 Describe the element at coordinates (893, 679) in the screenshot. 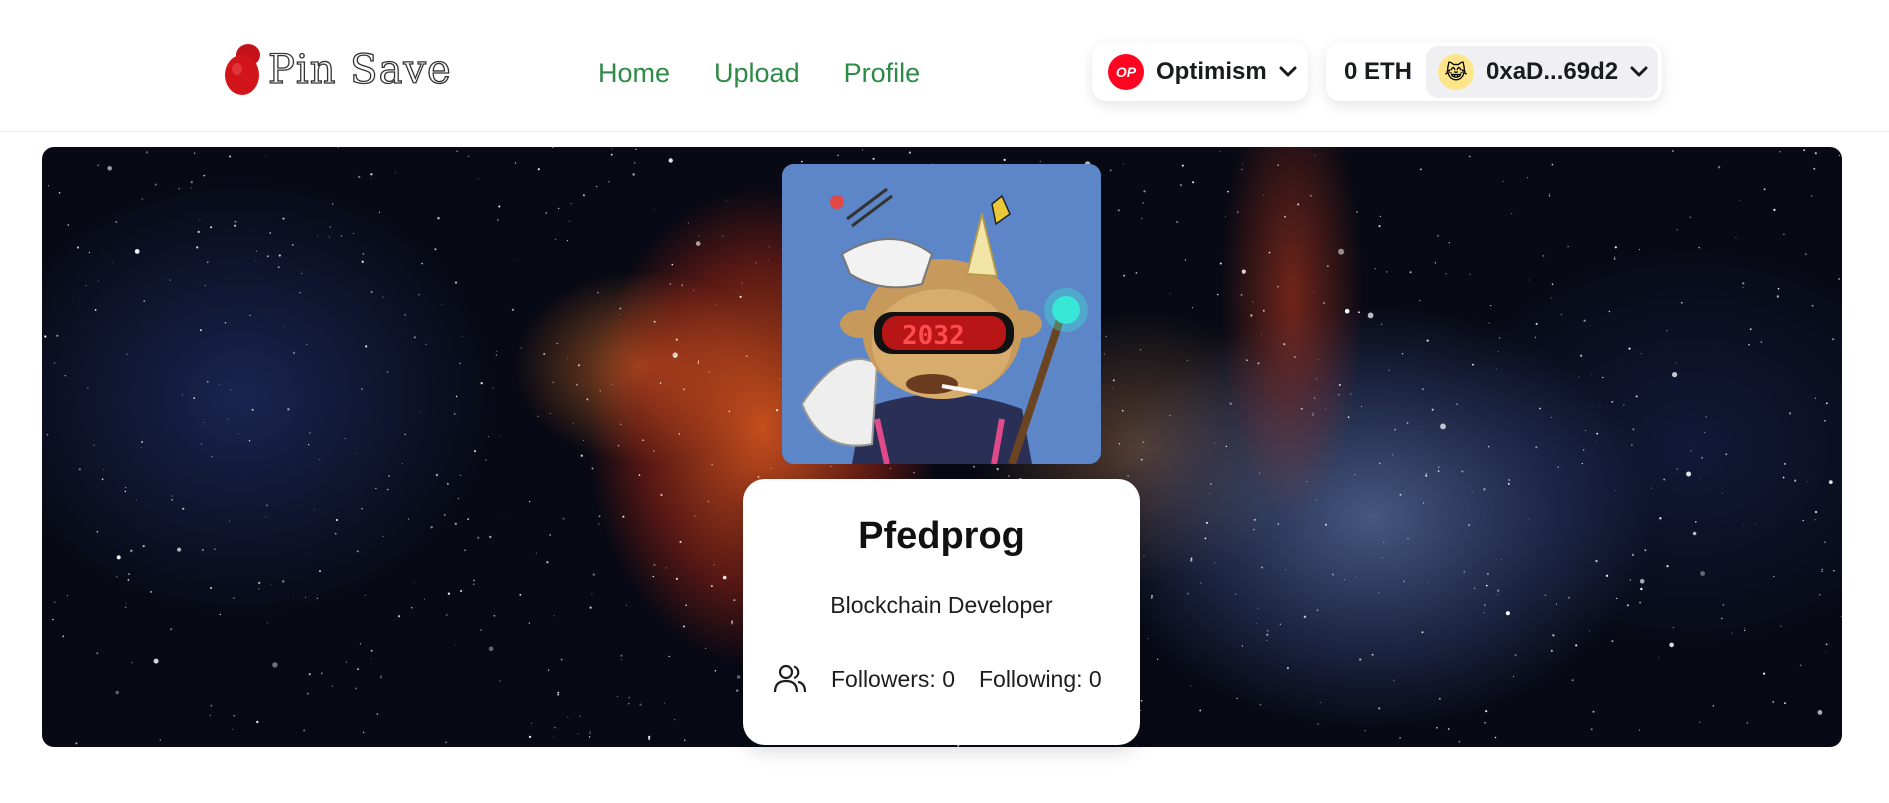

I see `followers-count: Followers: 0` at that location.